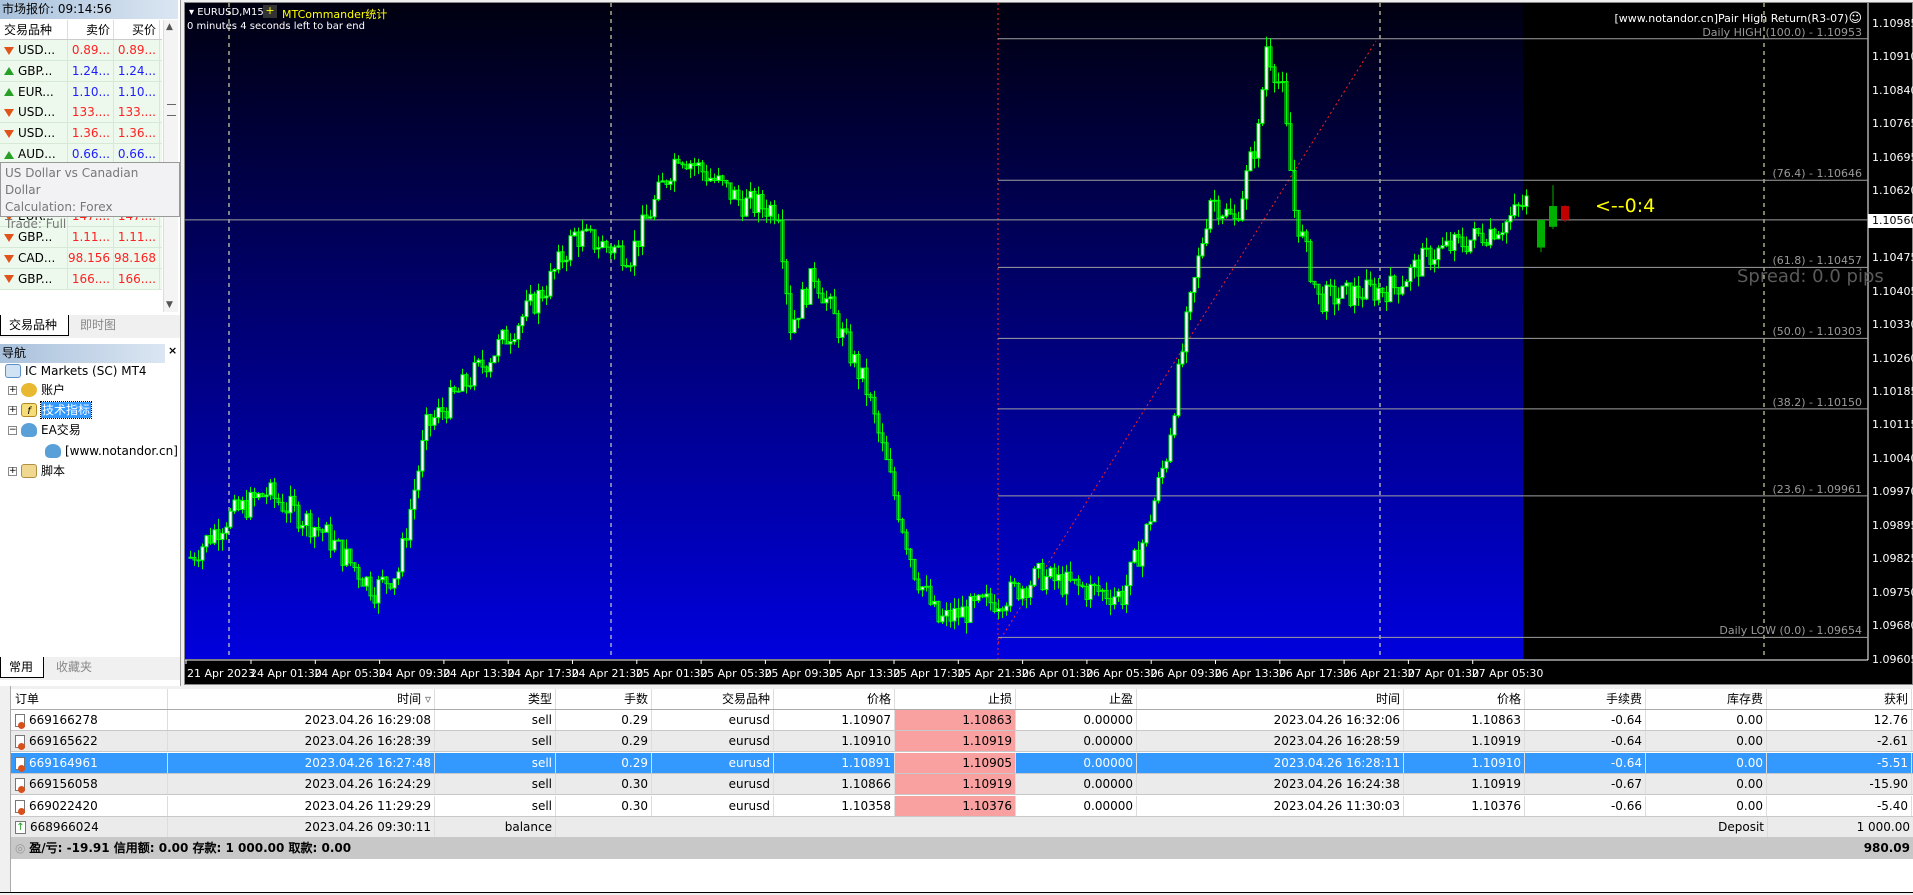  I want to click on cell-close-time: 2023.04.26 16:32:06, so click(1270, 720).